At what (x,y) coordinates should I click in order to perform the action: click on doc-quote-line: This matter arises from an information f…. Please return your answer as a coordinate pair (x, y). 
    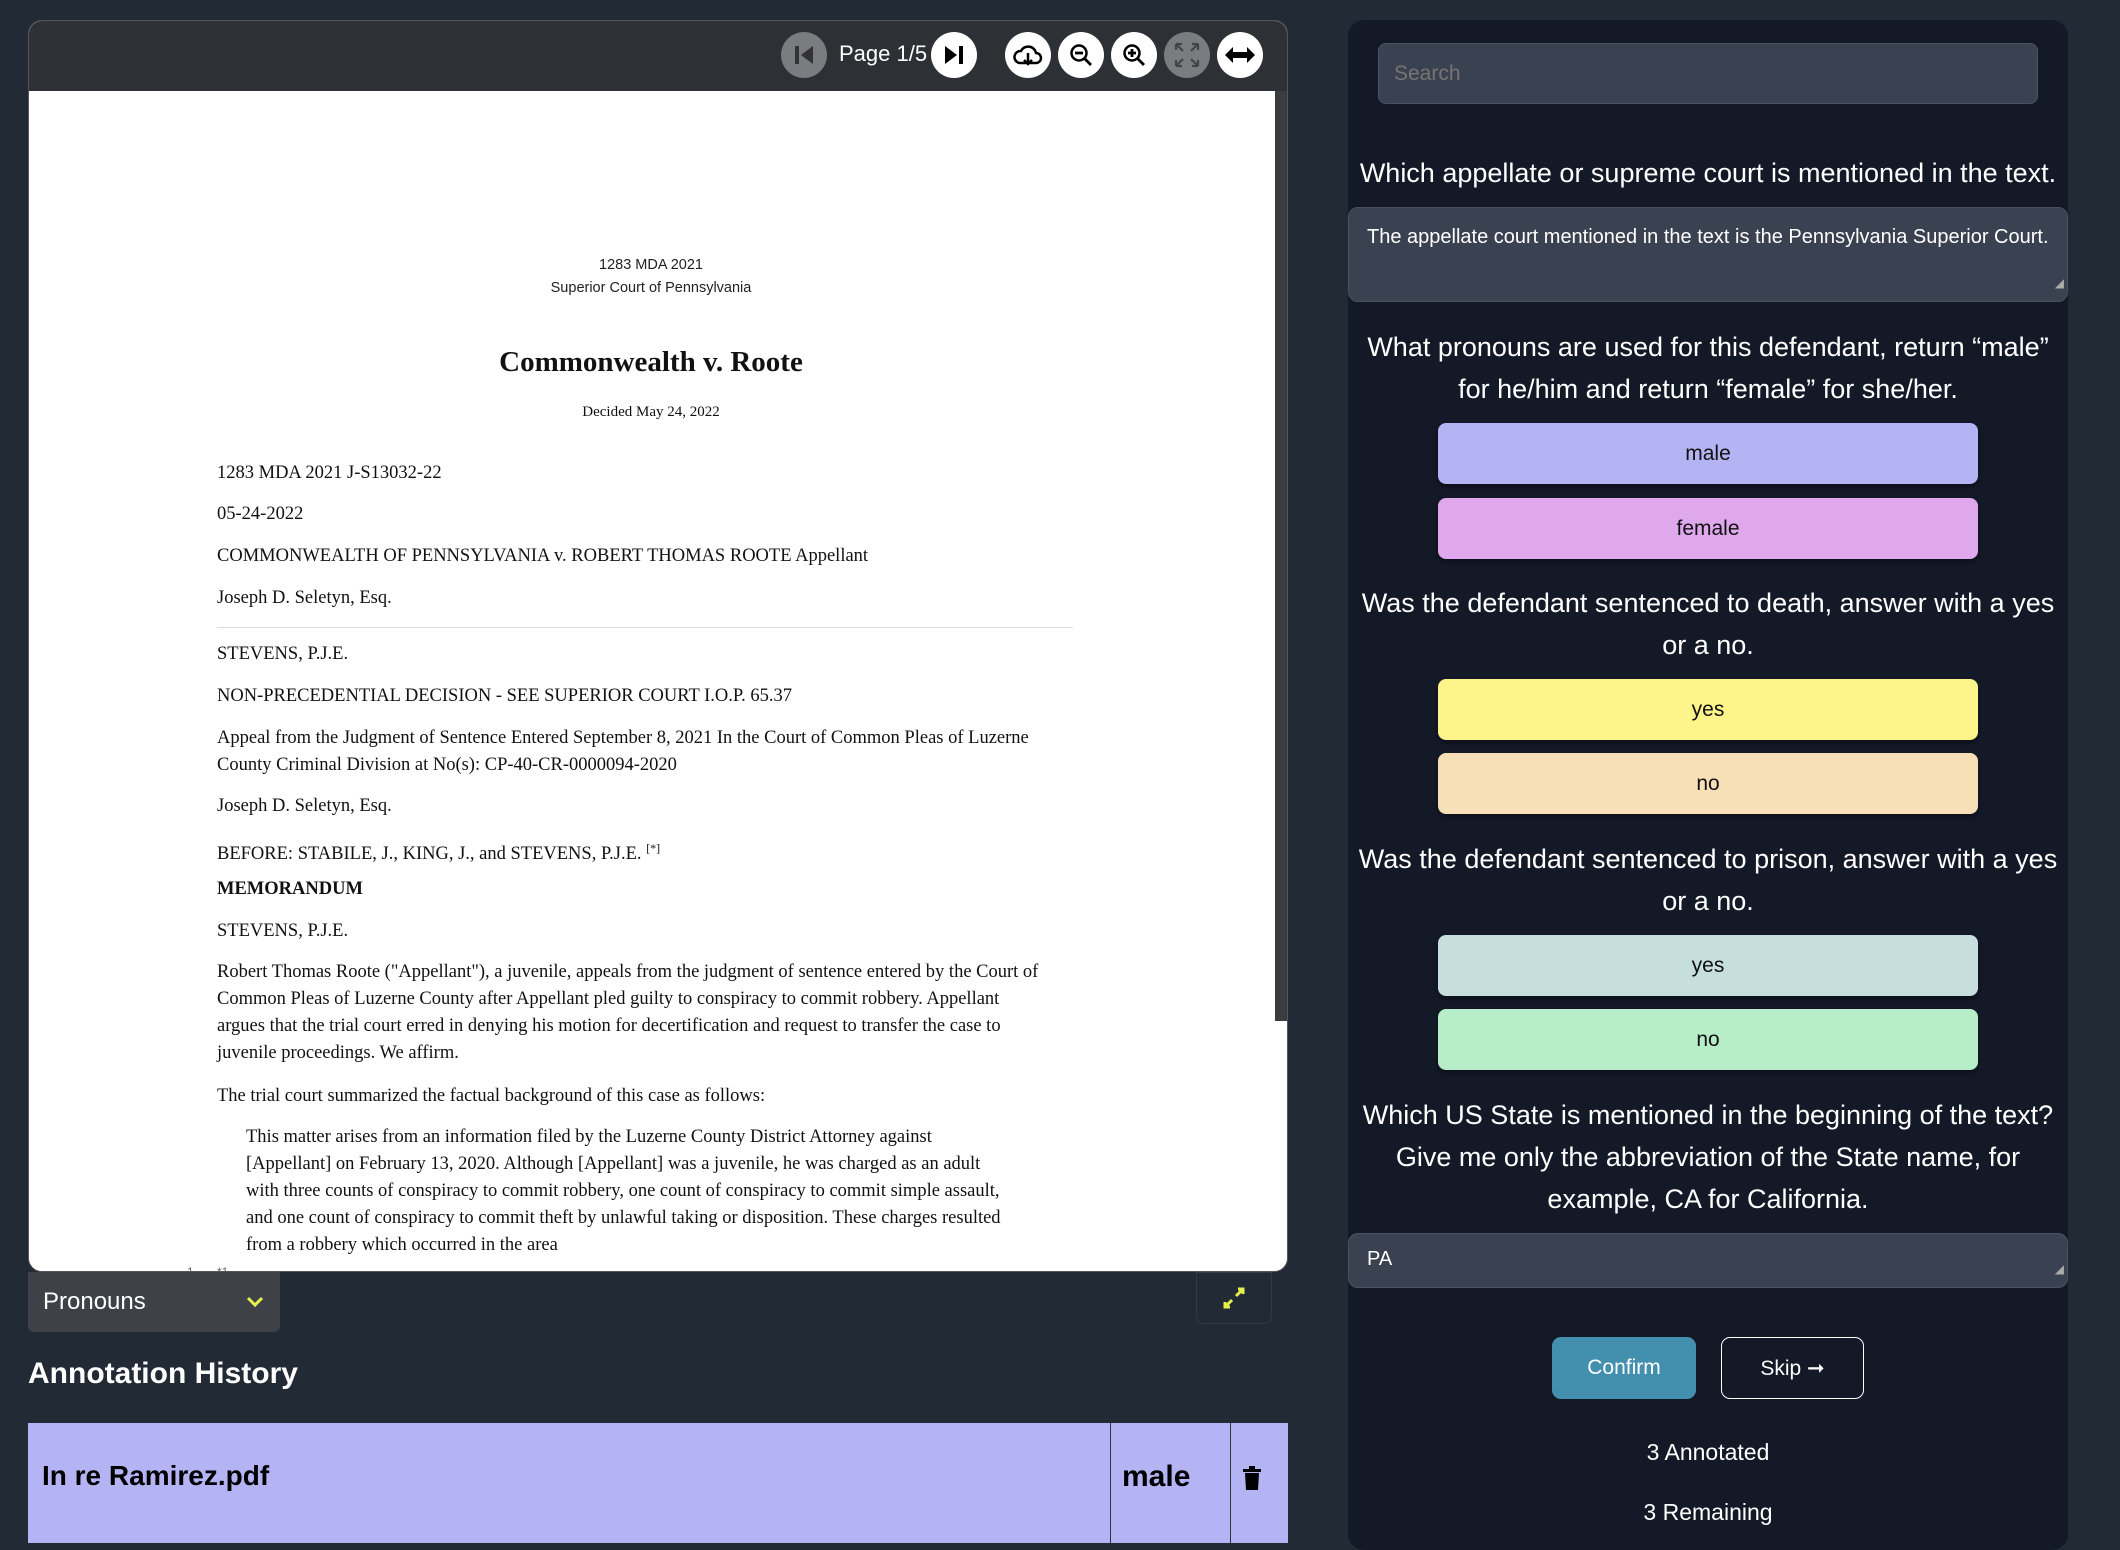
    Looking at the image, I should click on (589, 1137).